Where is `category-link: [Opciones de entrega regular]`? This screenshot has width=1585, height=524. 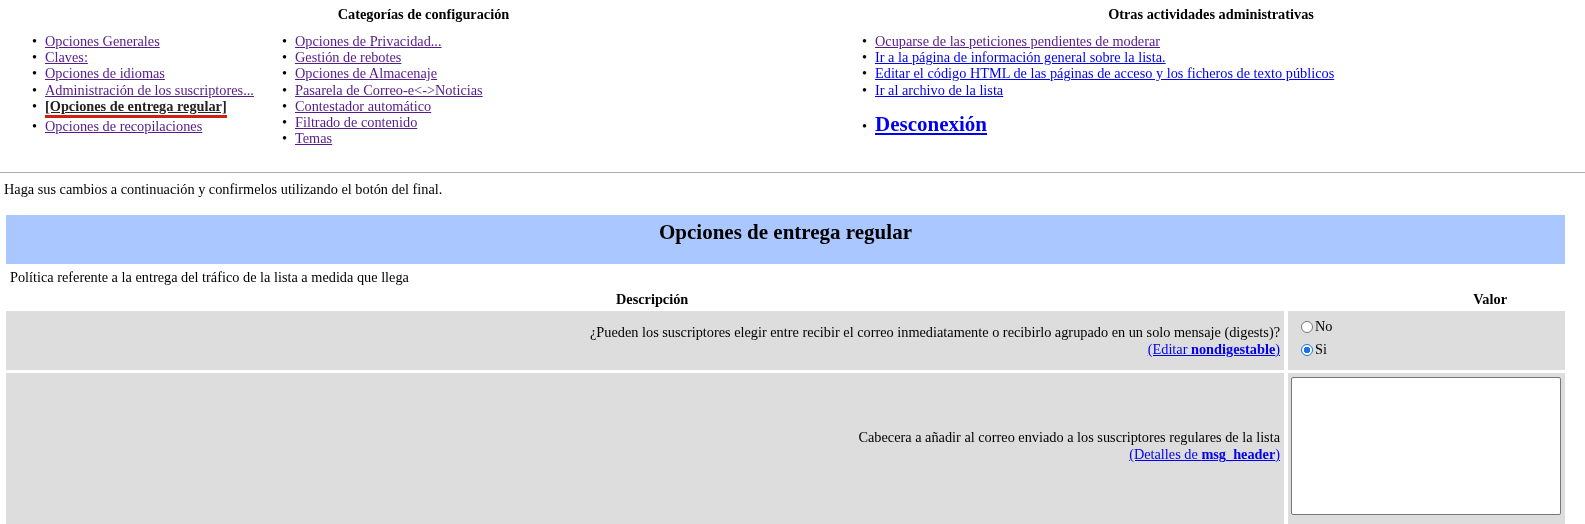
category-link: [Opciones de entrega regular] is located at coordinates (136, 107).